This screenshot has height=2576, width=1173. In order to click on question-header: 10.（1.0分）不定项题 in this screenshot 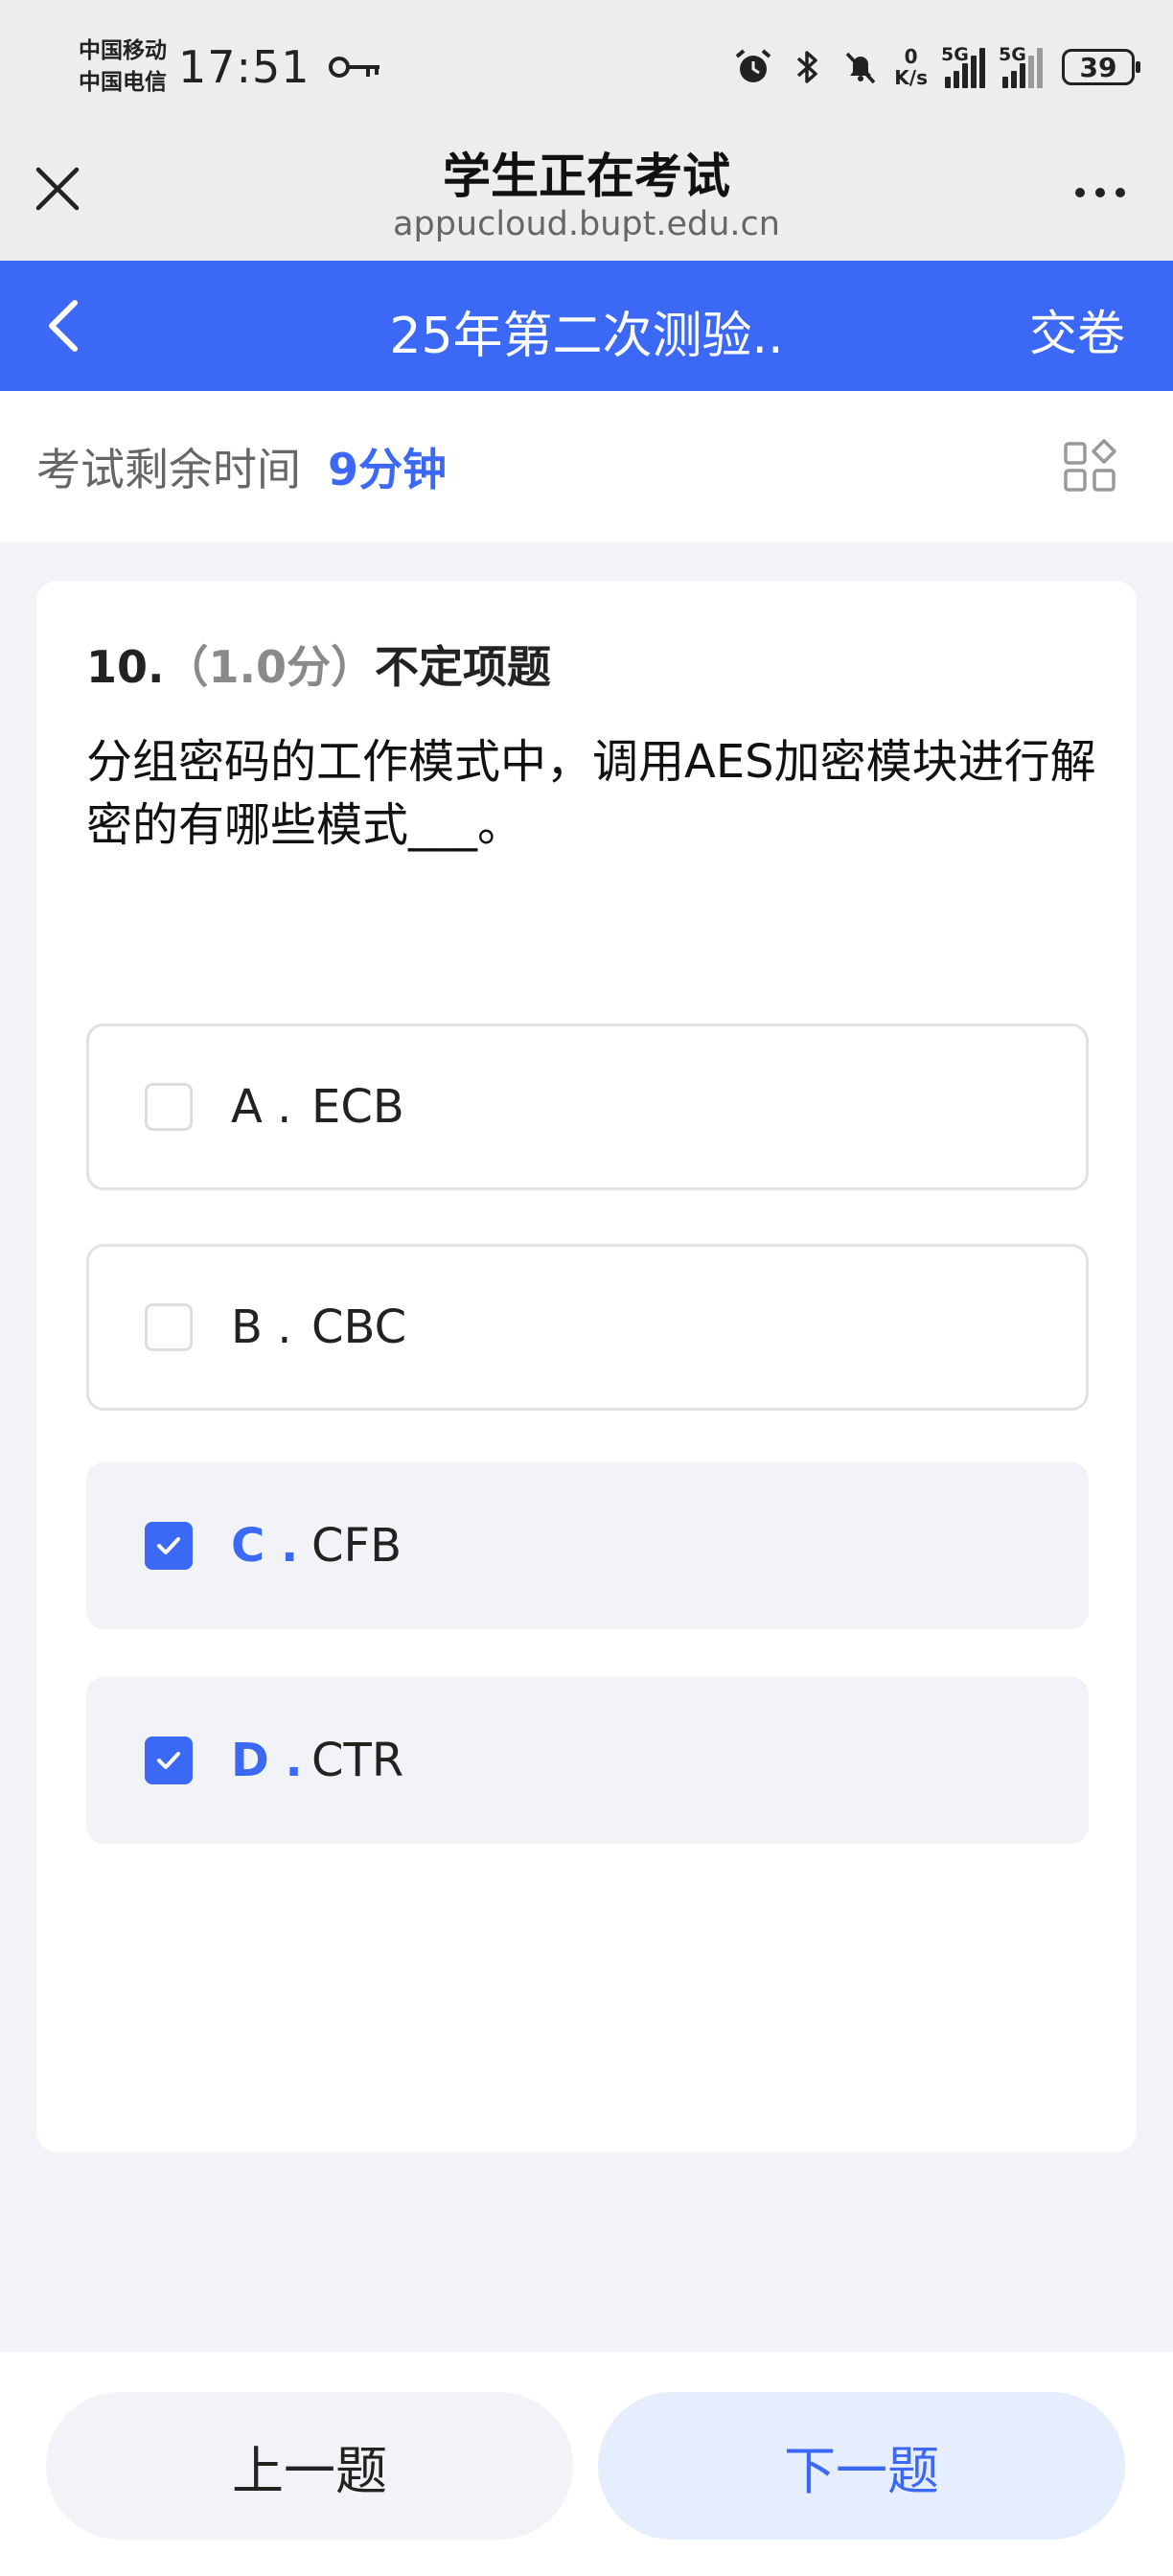, I will do `click(318, 664)`.